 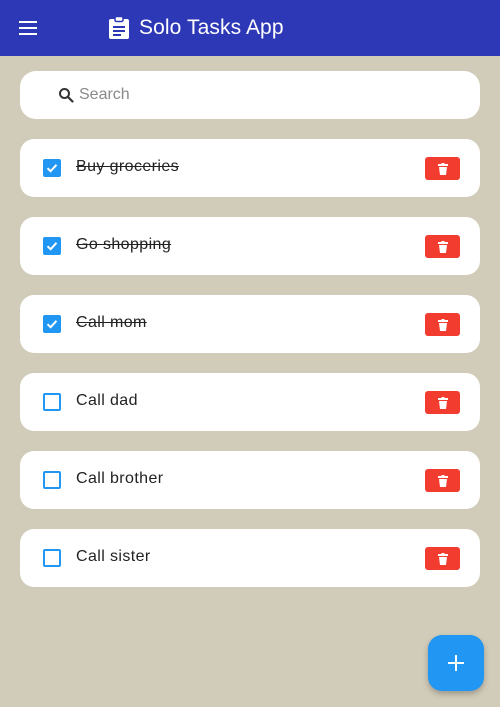 I want to click on task-item: Call mom, so click(x=250, y=324).